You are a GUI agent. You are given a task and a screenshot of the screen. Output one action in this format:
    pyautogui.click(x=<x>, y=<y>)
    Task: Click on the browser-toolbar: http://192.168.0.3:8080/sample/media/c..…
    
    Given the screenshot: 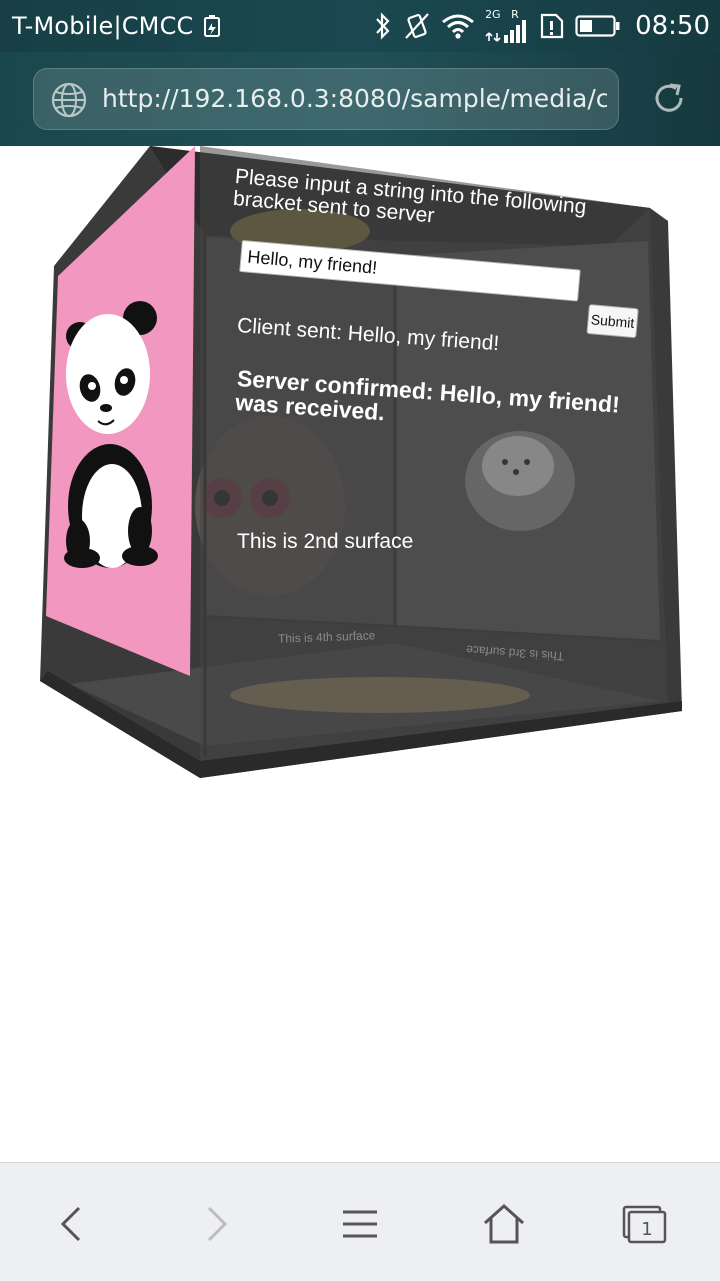 What is the action you would take?
    pyautogui.click(x=360, y=99)
    